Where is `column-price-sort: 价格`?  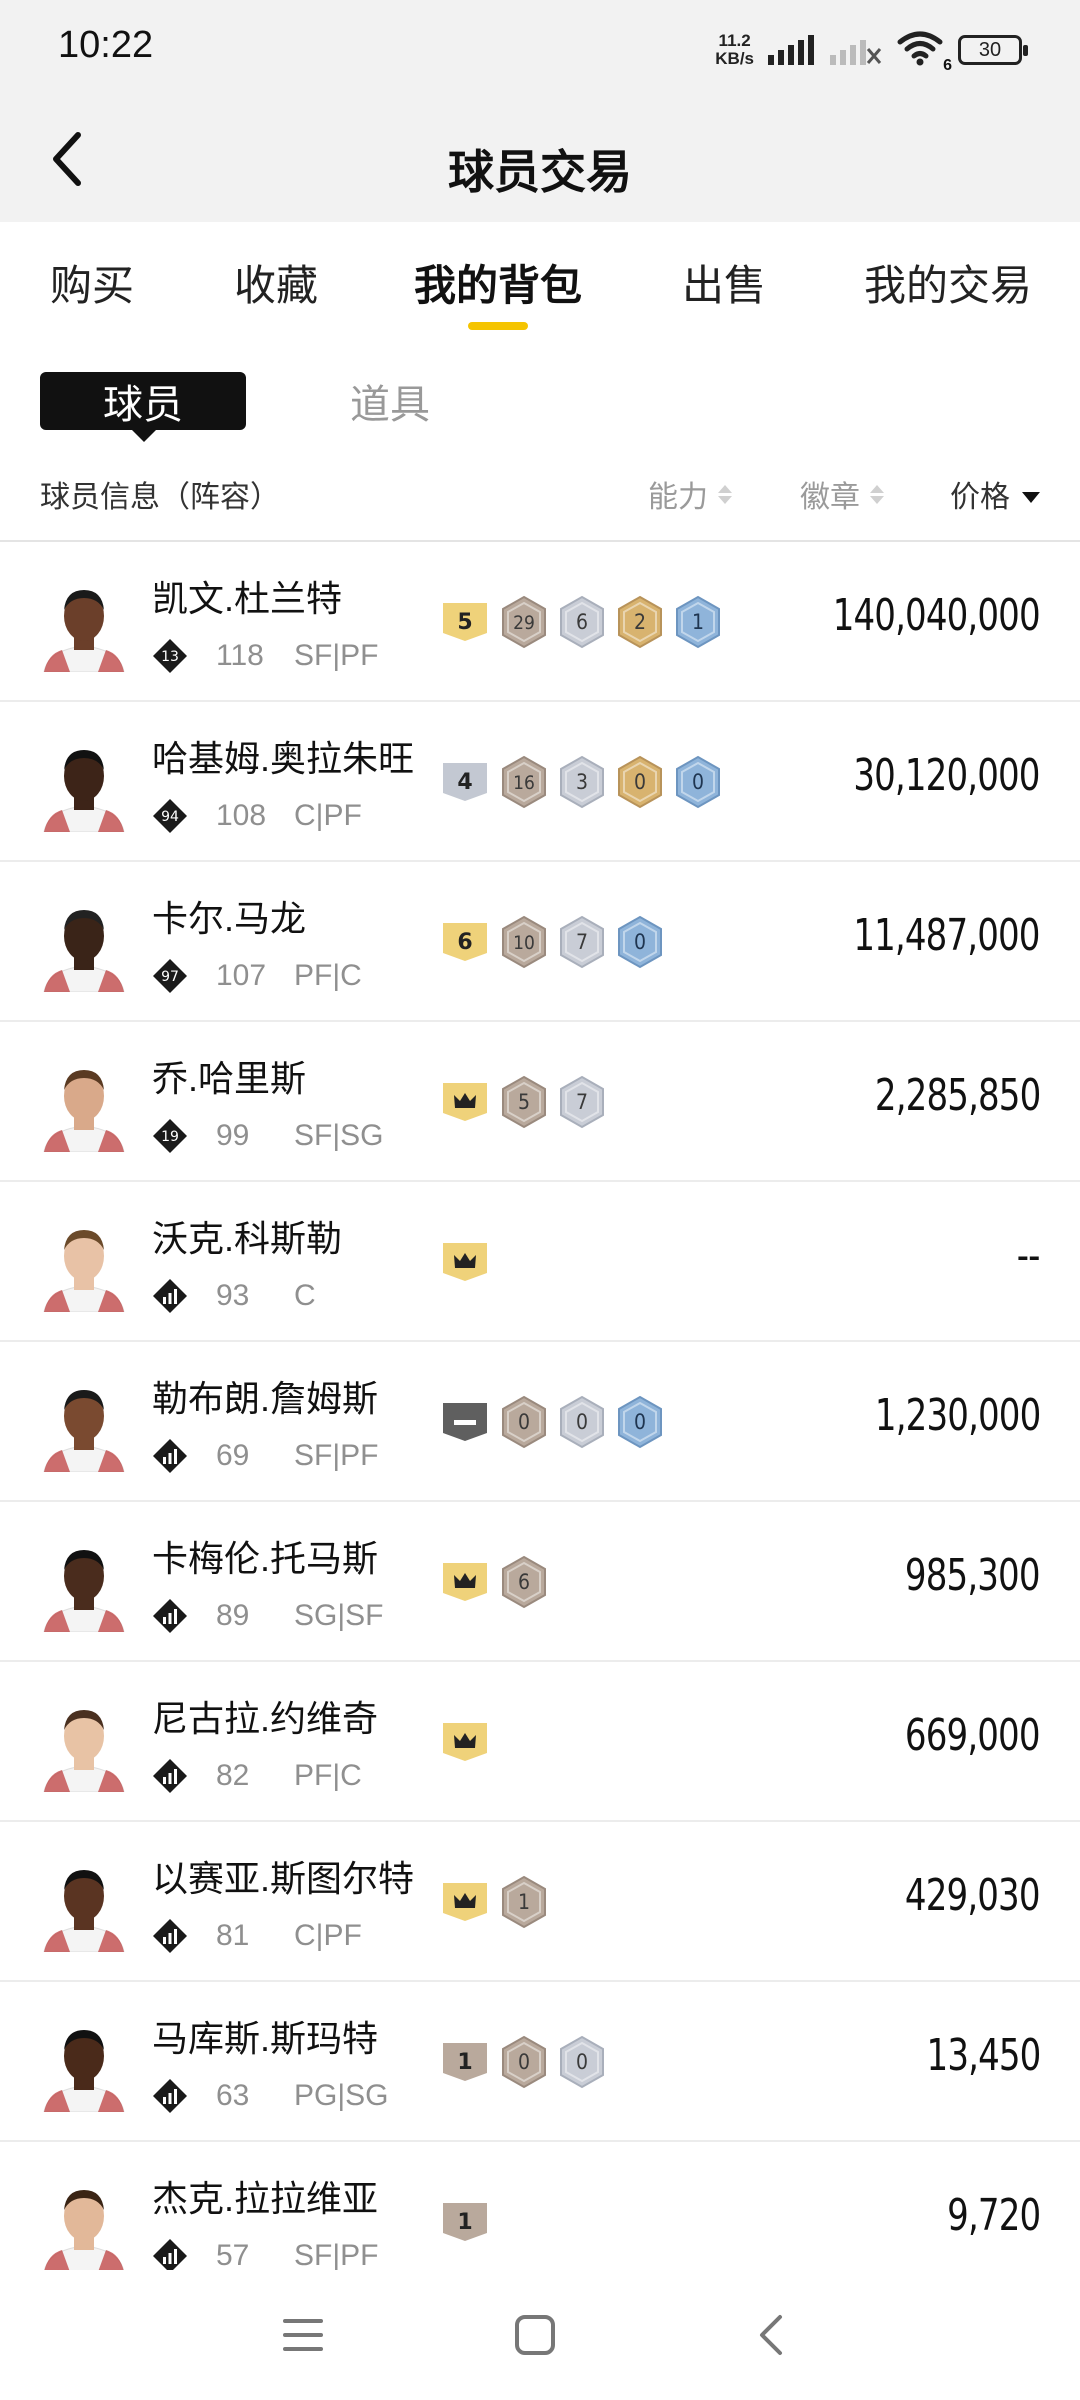 column-price-sort: 价格 is located at coordinates (995, 494).